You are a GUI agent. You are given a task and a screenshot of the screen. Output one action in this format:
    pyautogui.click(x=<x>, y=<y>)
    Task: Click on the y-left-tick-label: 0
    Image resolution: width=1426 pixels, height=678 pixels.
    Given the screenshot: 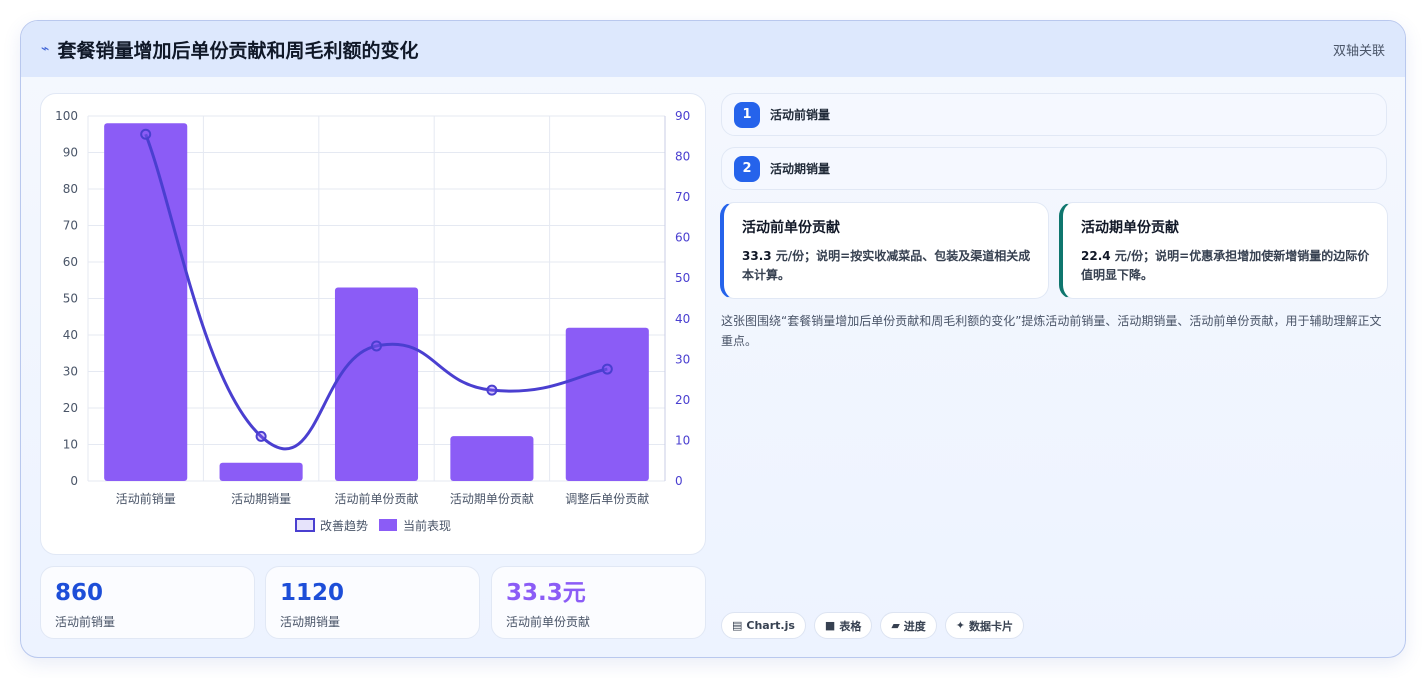 What is the action you would take?
    pyautogui.click(x=74, y=481)
    